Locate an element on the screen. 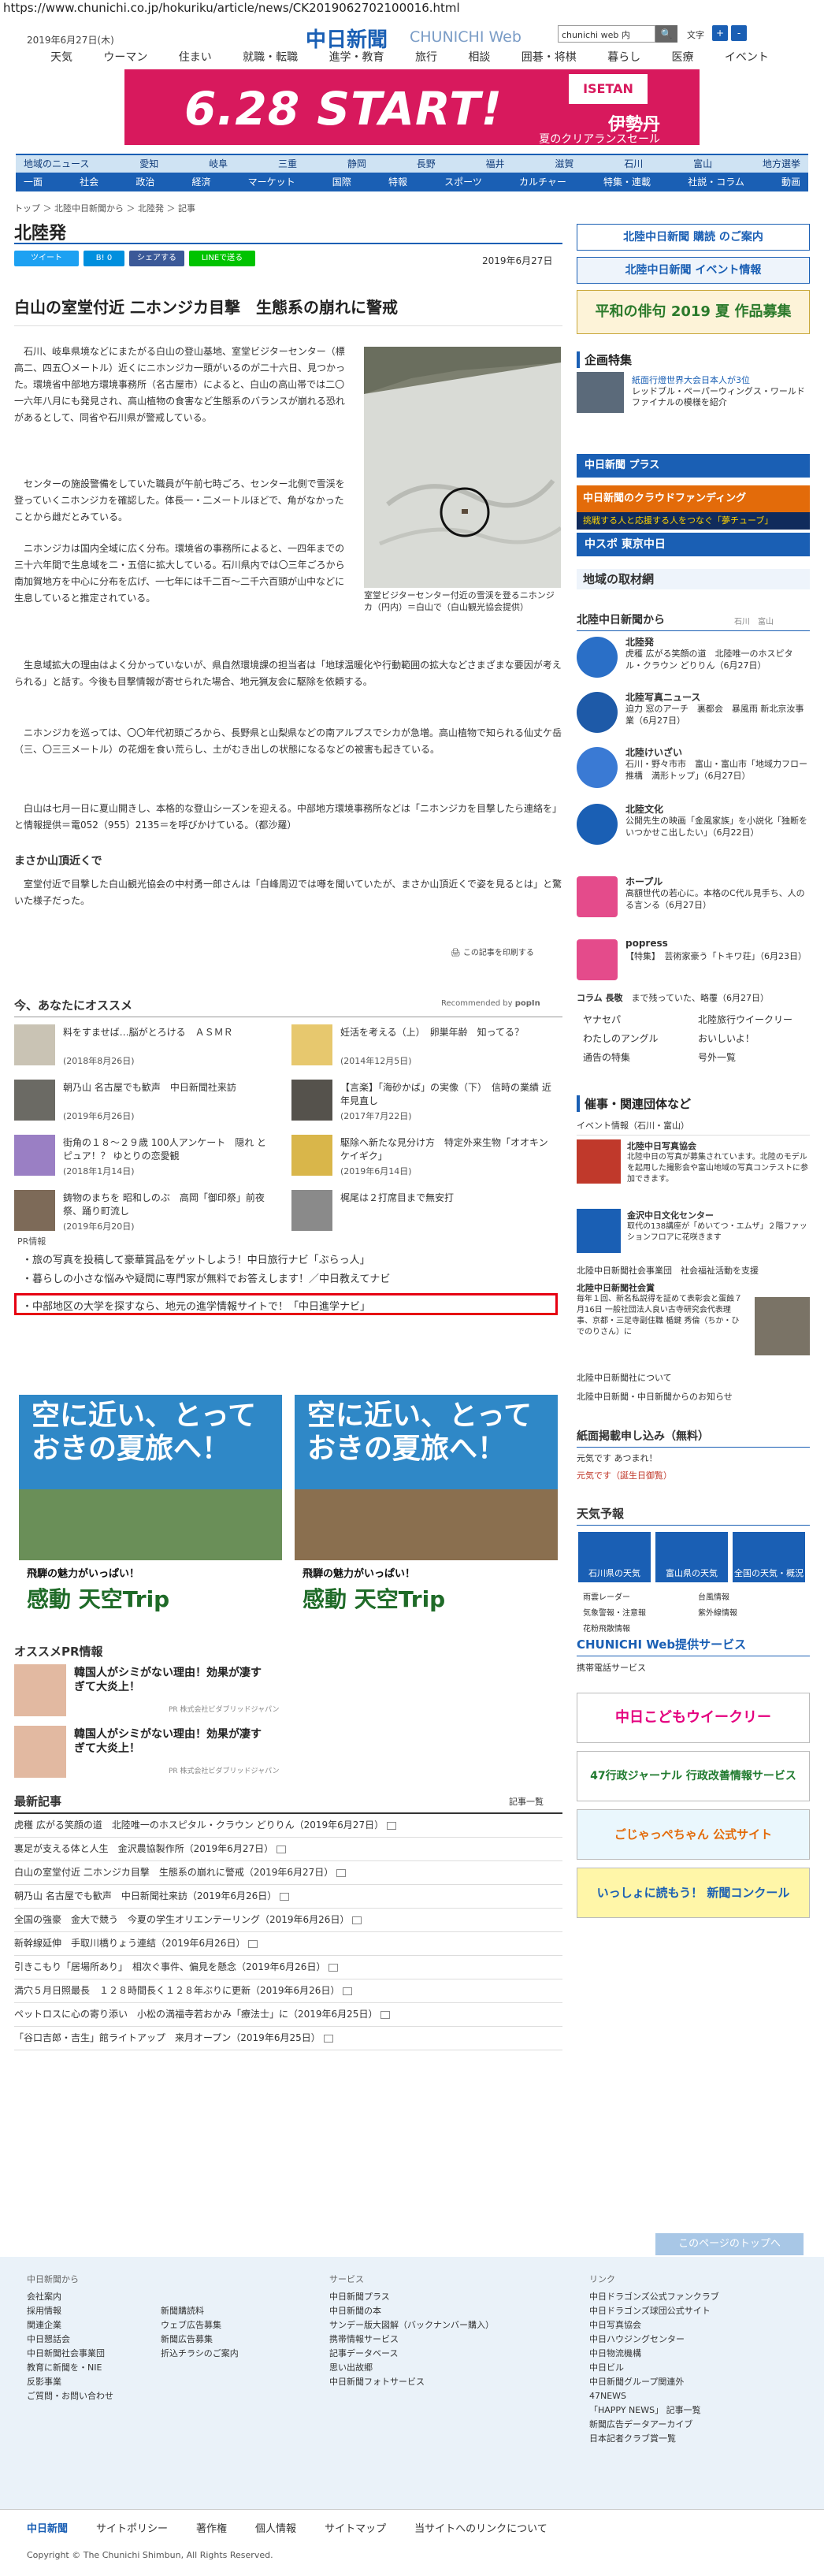 The height and width of the screenshot is (2576, 824). weather-link: 雨雲レーダー is located at coordinates (638, 1598).